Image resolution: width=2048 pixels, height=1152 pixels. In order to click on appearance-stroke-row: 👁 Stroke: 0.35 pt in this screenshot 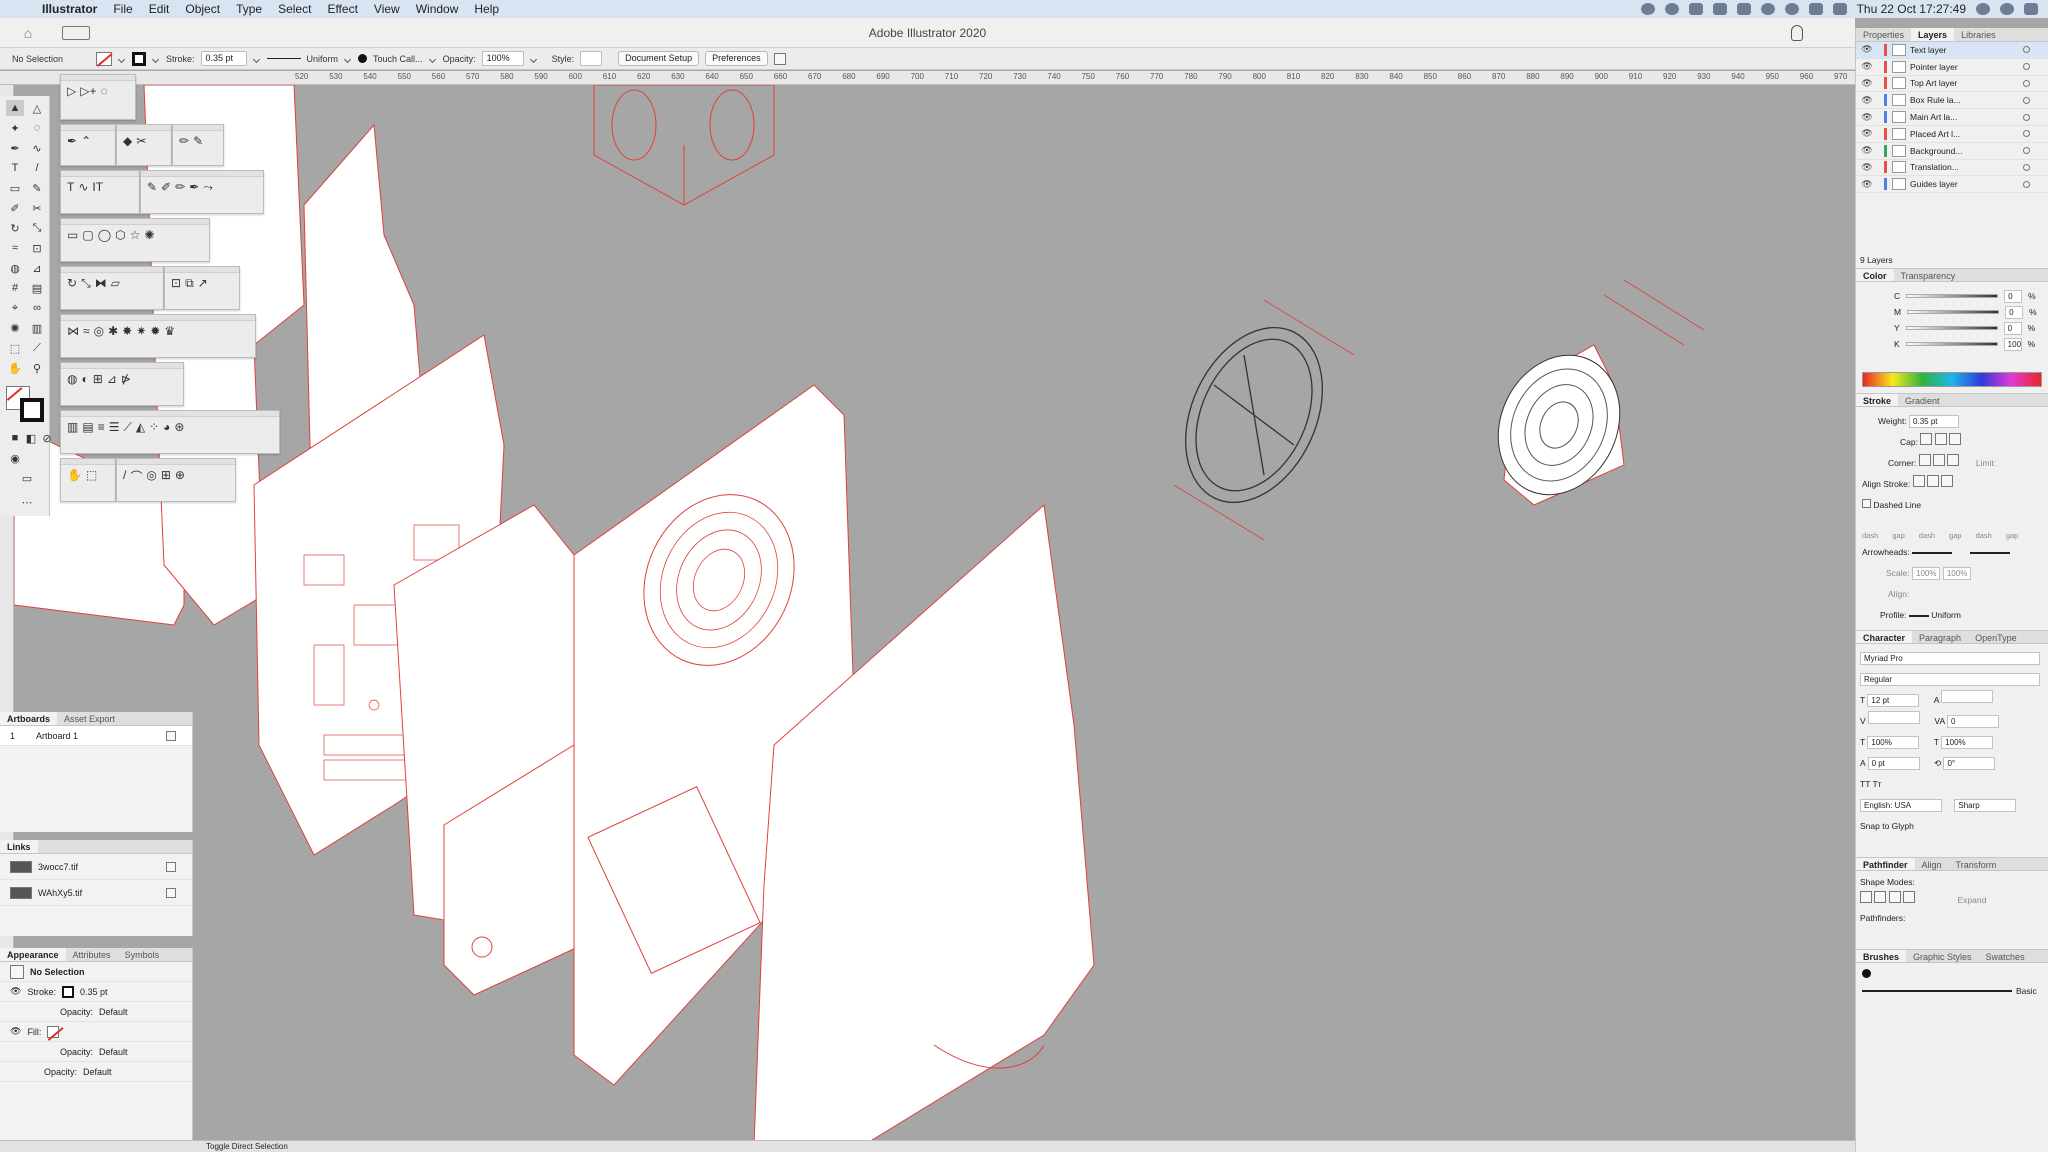, I will do `click(96, 992)`.